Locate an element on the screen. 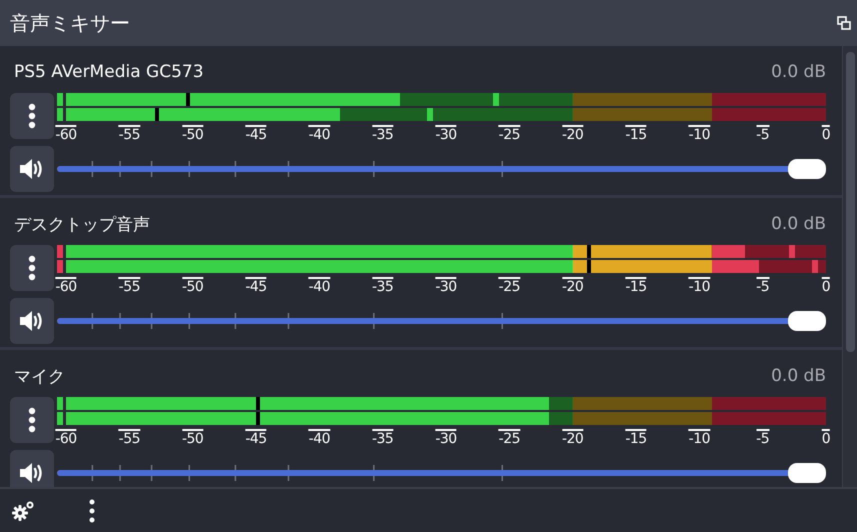 The image size is (857, 532). channel-name: マイク is located at coordinates (39, 377).